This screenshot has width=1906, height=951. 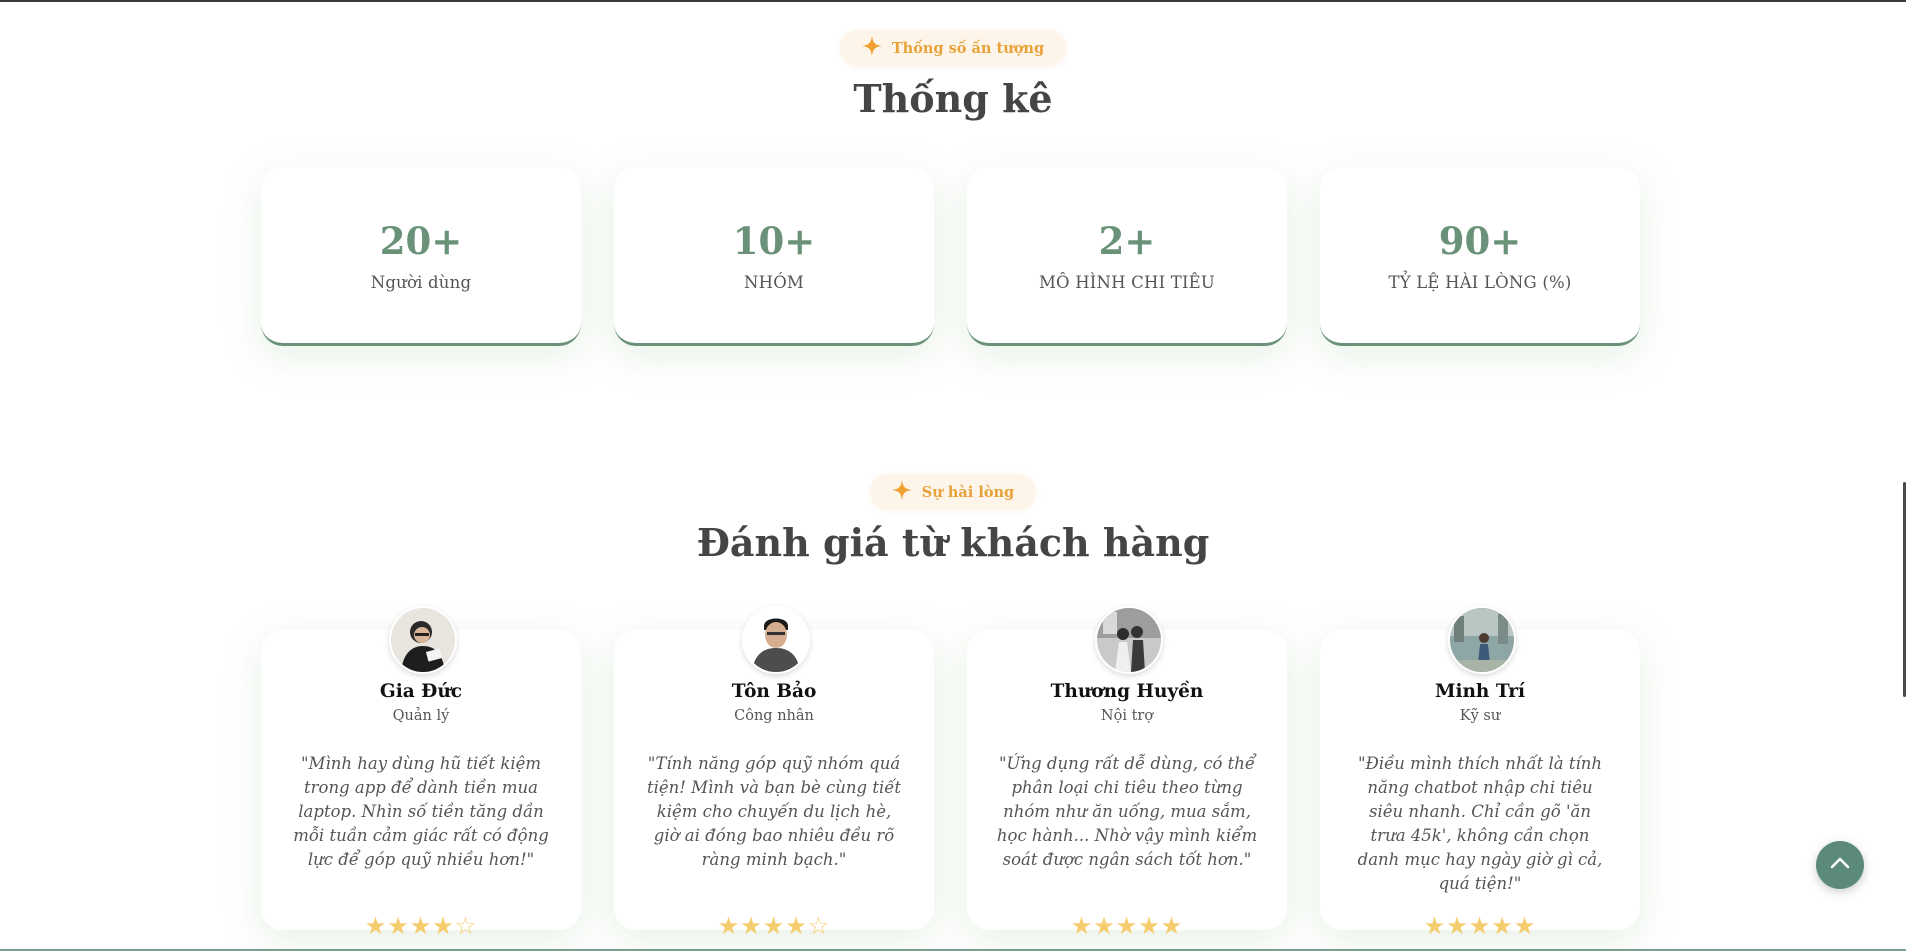 I want to click on stat-label: MÔ HÌNH CHI TIÊU, so click(x=1127, y=282).